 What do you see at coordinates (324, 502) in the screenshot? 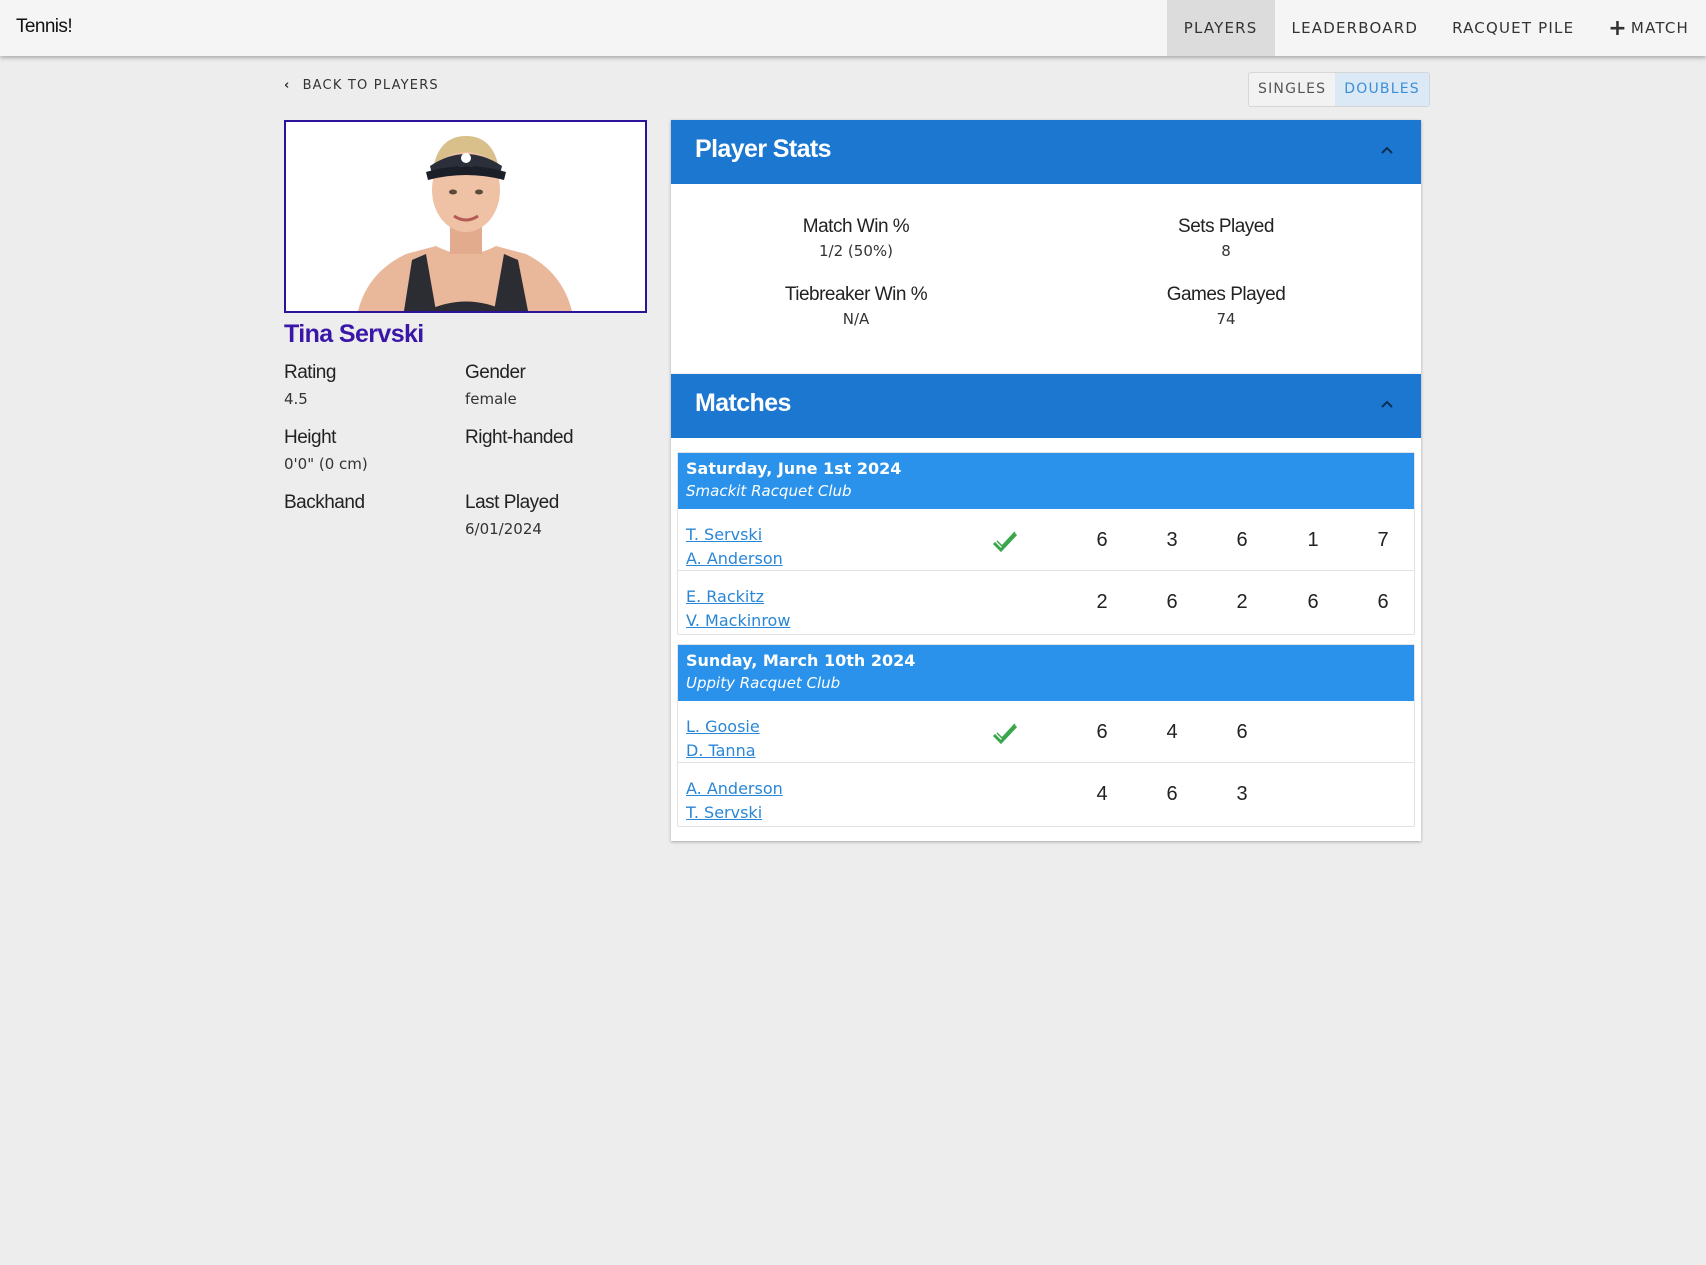
I see `info-label: Backhand` at bounding box center [324, 502].